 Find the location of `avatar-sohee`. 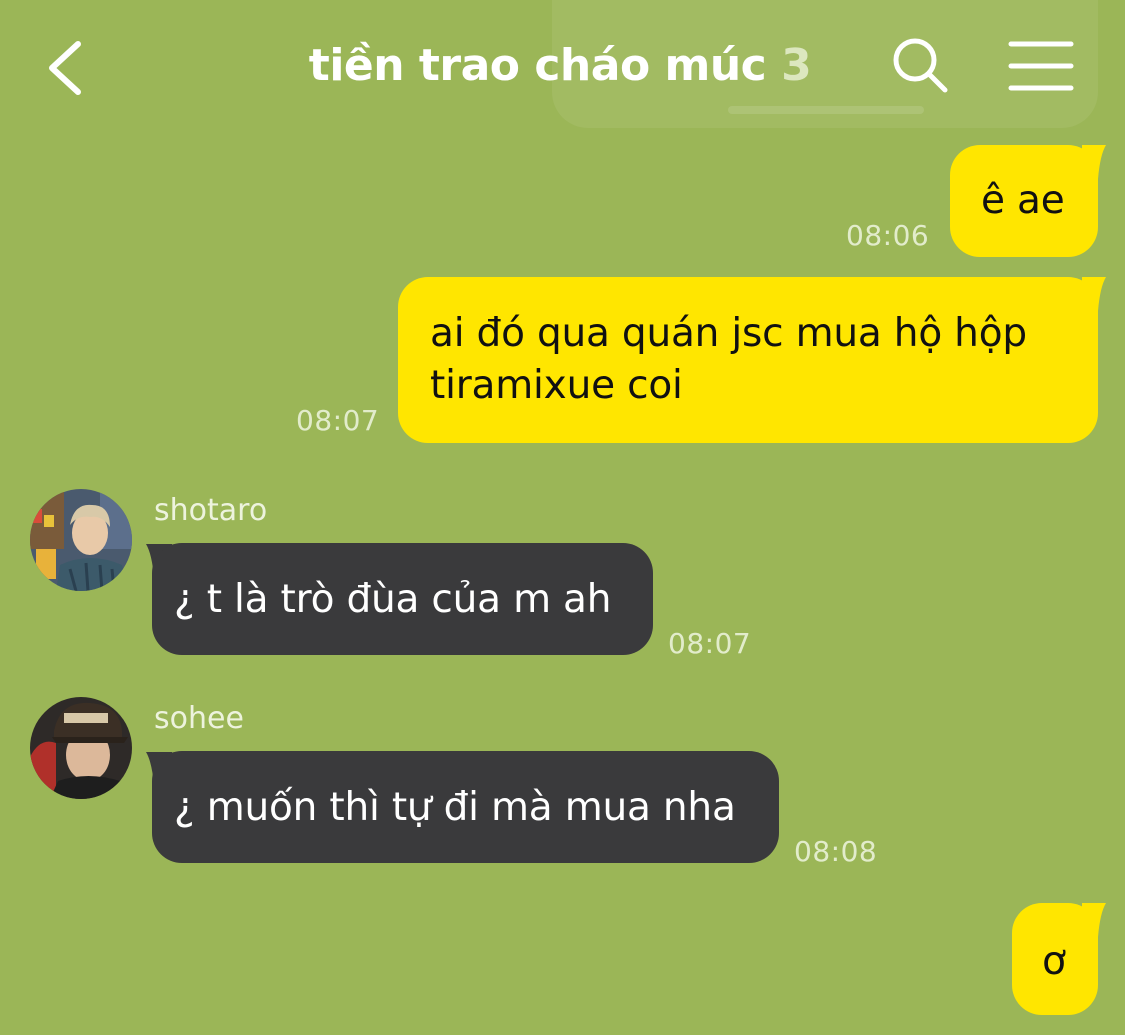

avatar-sohee is located at coordinates (81, 748).